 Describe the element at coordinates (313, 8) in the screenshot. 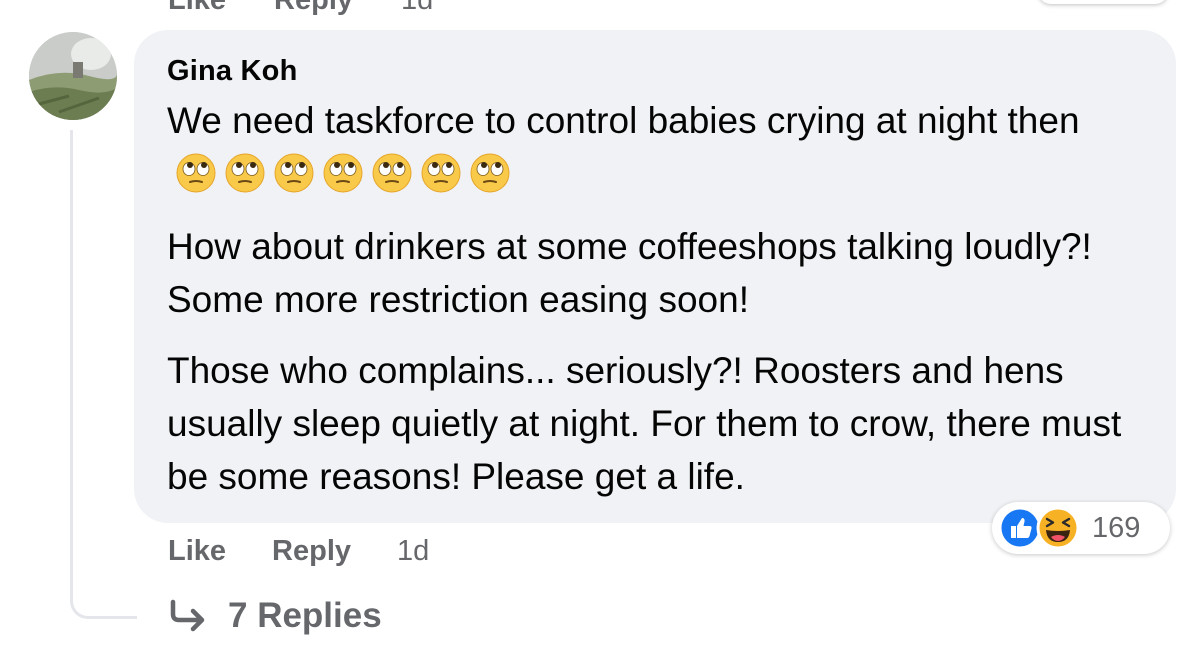

I see `previous-reply-button: Reply` at that location.